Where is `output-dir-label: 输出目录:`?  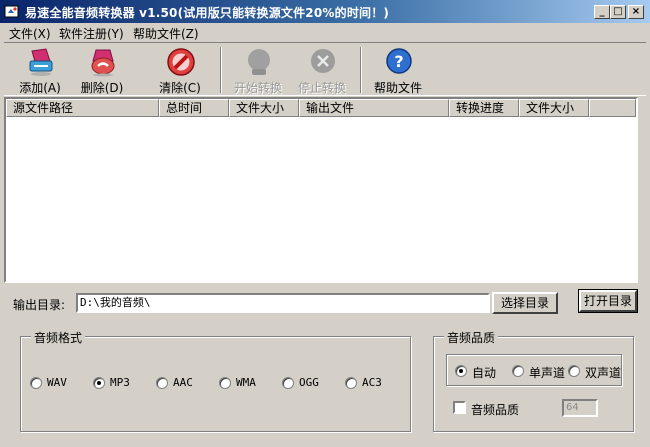 output-dir-label: 输出目录: is located at coordinates (39, 305).